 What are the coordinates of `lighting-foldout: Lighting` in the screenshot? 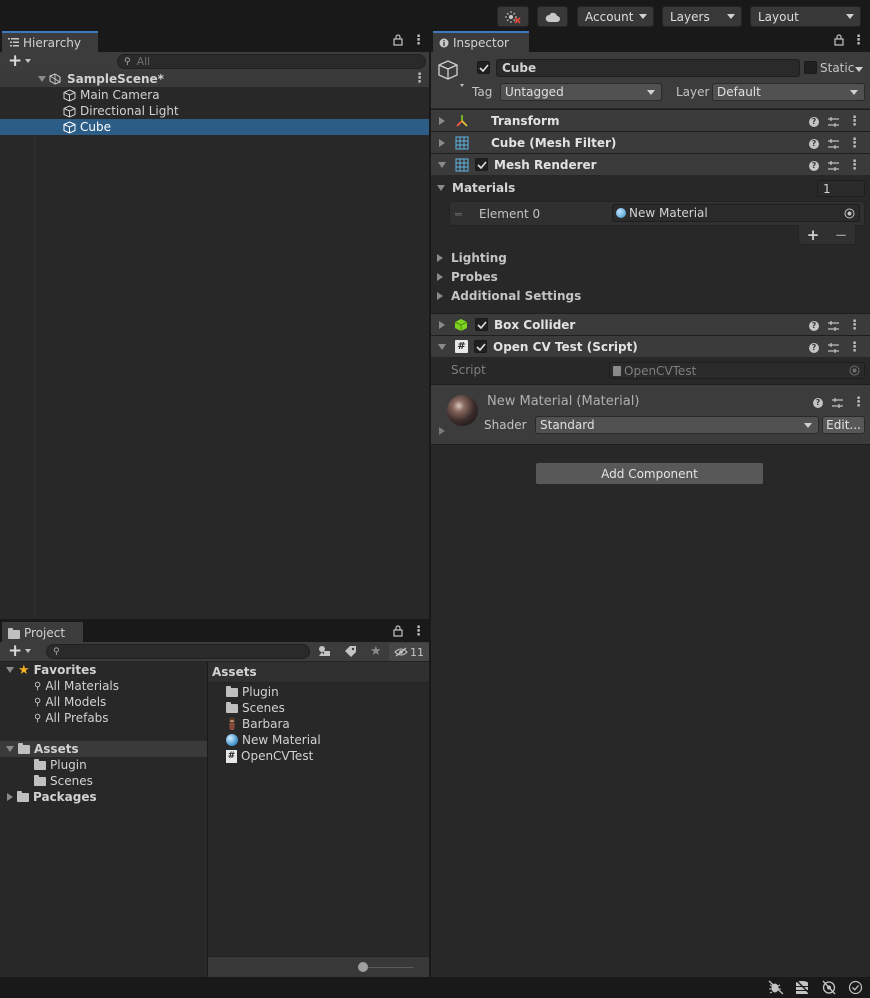 It's located at (472, 258).